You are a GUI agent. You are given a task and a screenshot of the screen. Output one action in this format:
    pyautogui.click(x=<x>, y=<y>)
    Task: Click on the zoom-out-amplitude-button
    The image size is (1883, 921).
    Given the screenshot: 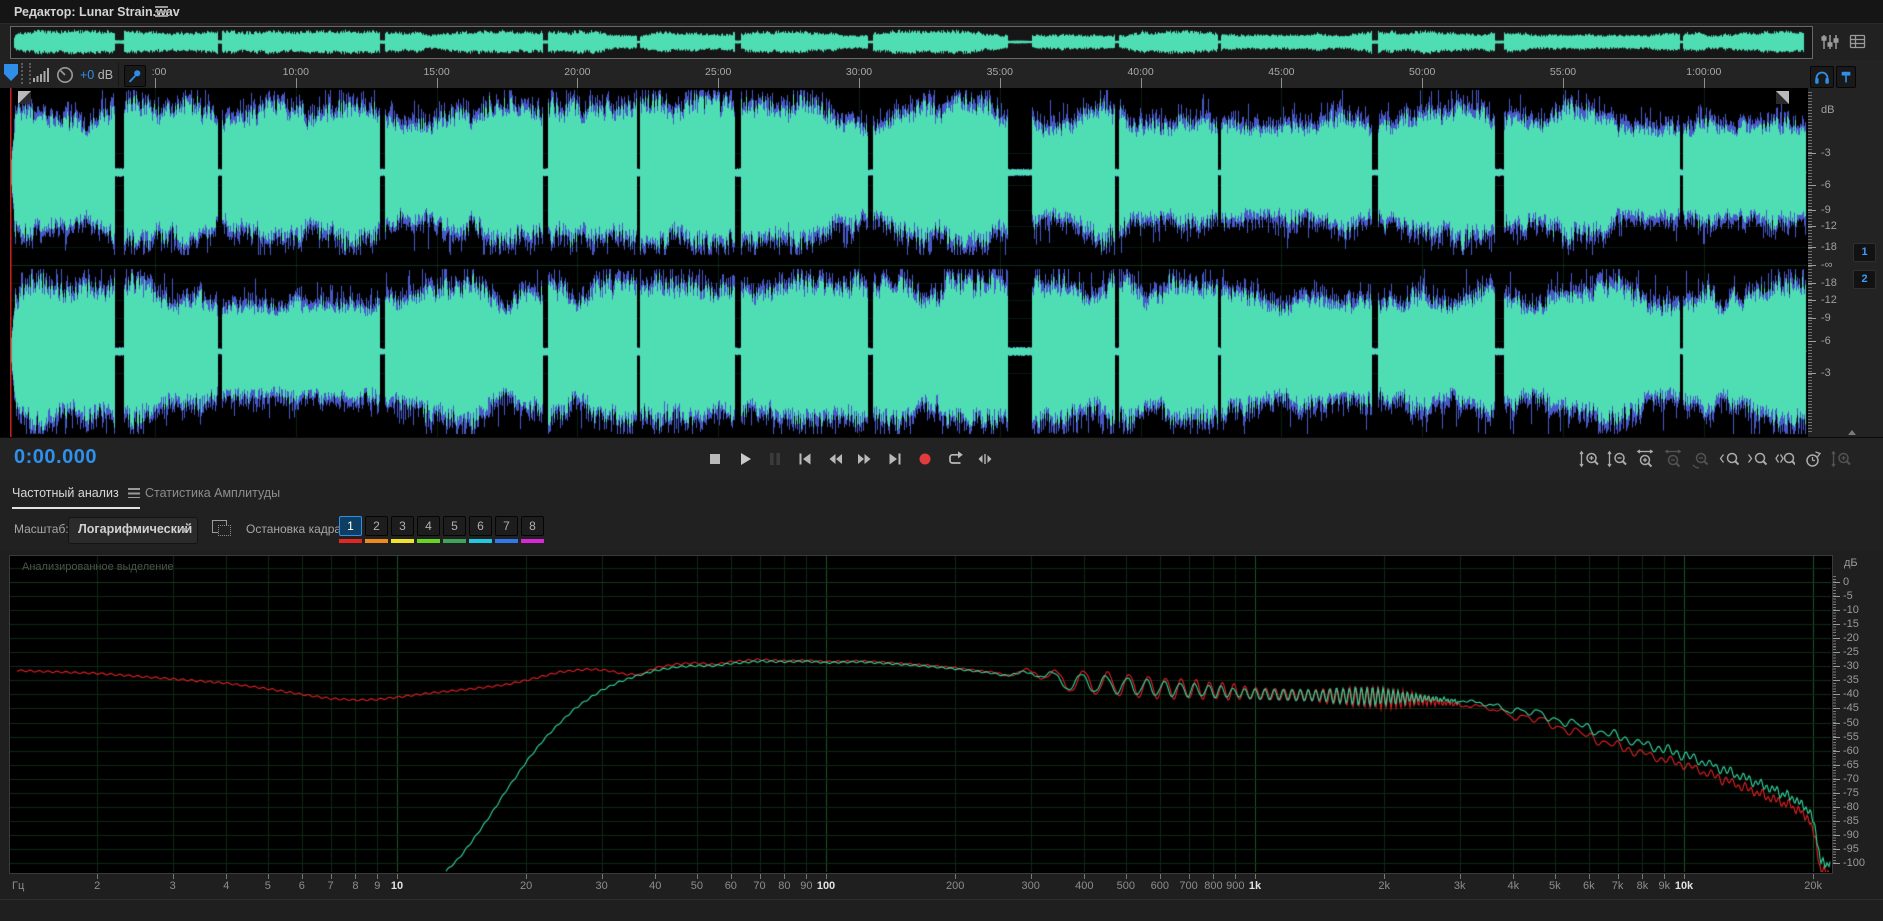 What is the action you would take?
    pyautogui.click(x=1617, y=459)
    